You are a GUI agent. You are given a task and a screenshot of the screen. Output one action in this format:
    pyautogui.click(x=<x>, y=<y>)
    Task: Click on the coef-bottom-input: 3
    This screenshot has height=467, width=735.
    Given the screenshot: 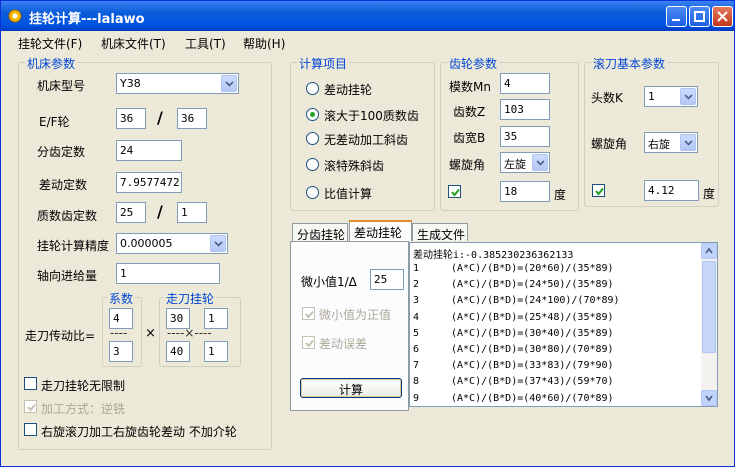 What is the action you would take?
    pyautogui.click(x=121, y=351)
    